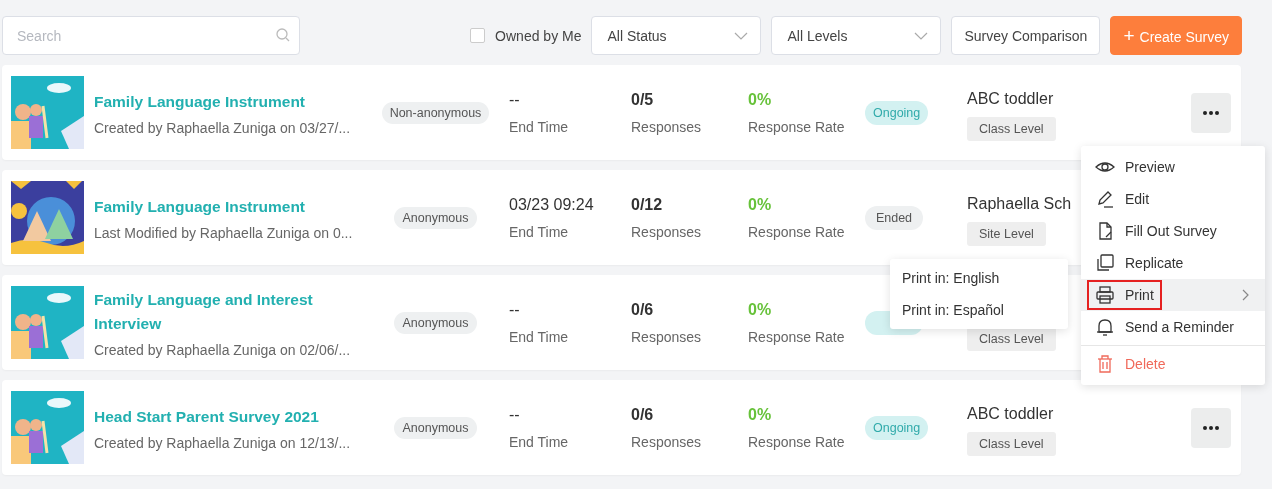 The width and height of the screenshot is (1272, 489). What do you see at coordinates (1173, 263) in the screenshot?
I see `menu-item: Replicate` at bounding box center [1173, 263].